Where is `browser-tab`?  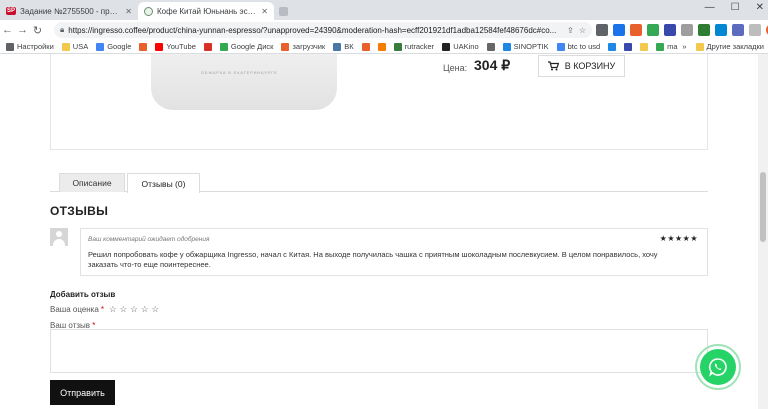
browser-tab is located at coordinates (283, 11).